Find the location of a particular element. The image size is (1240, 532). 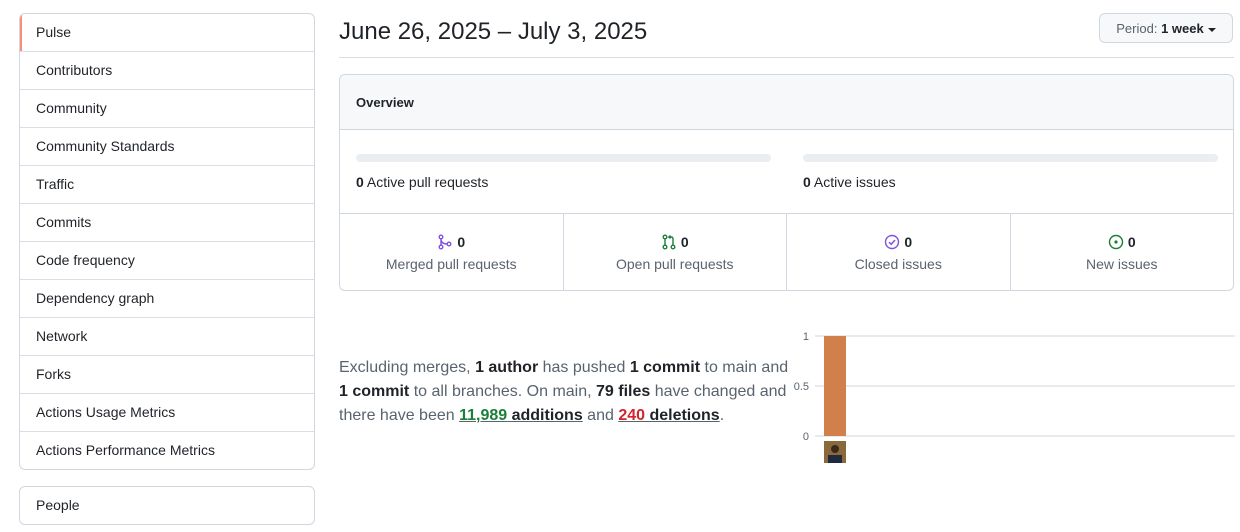

additions-count: 11,989 is located at coordinates (483, 415).